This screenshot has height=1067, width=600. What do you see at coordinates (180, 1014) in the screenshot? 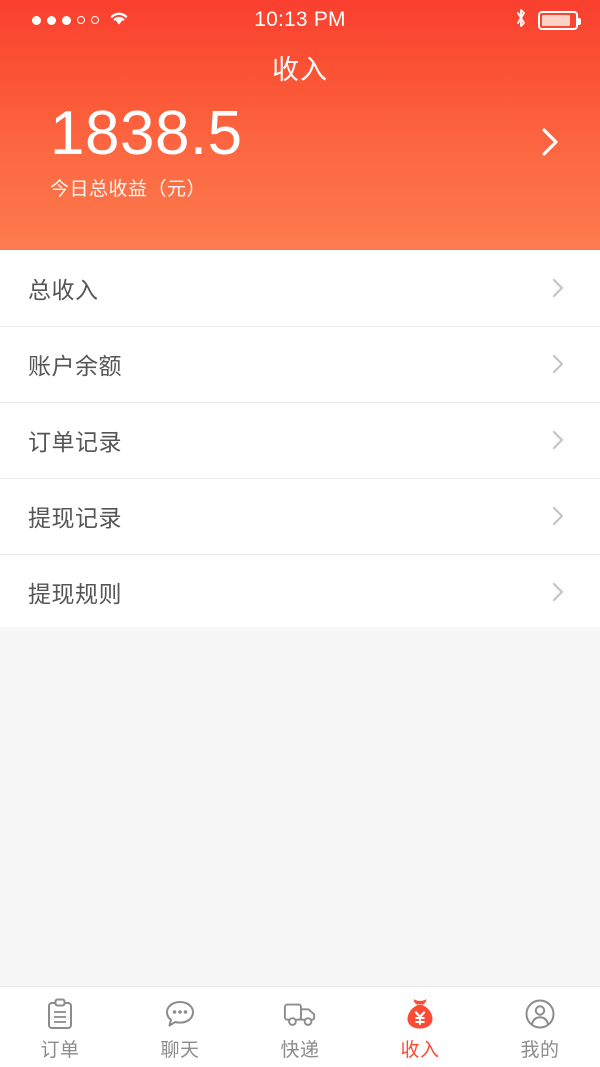
I see `chat-bubble-icon` at bounding box center [180, 1014].